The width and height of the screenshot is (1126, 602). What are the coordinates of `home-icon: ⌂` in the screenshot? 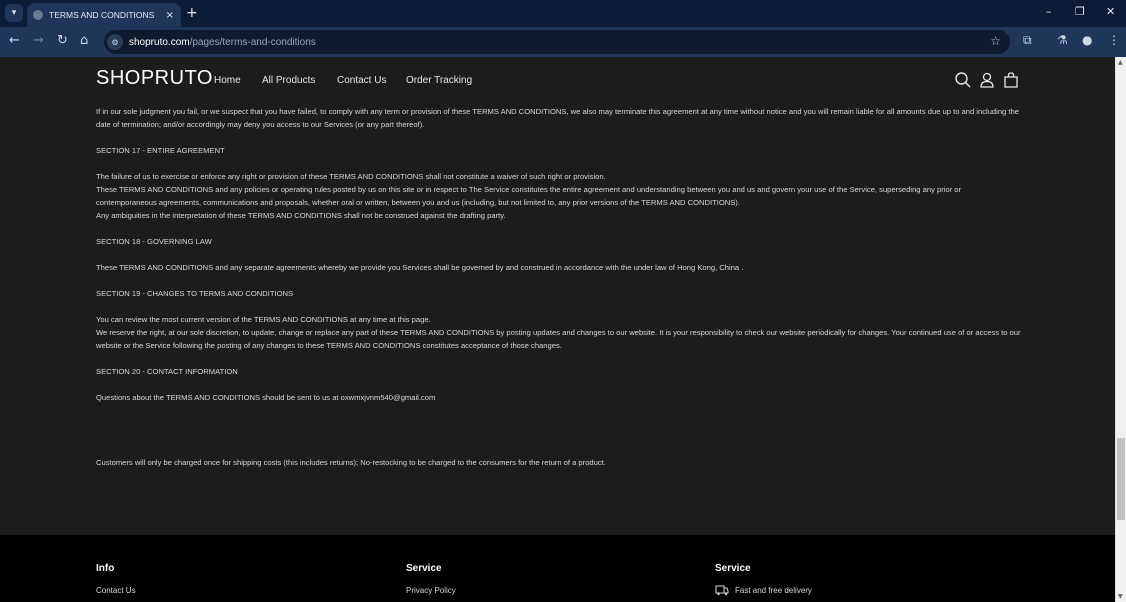 It's located at (84, 40).